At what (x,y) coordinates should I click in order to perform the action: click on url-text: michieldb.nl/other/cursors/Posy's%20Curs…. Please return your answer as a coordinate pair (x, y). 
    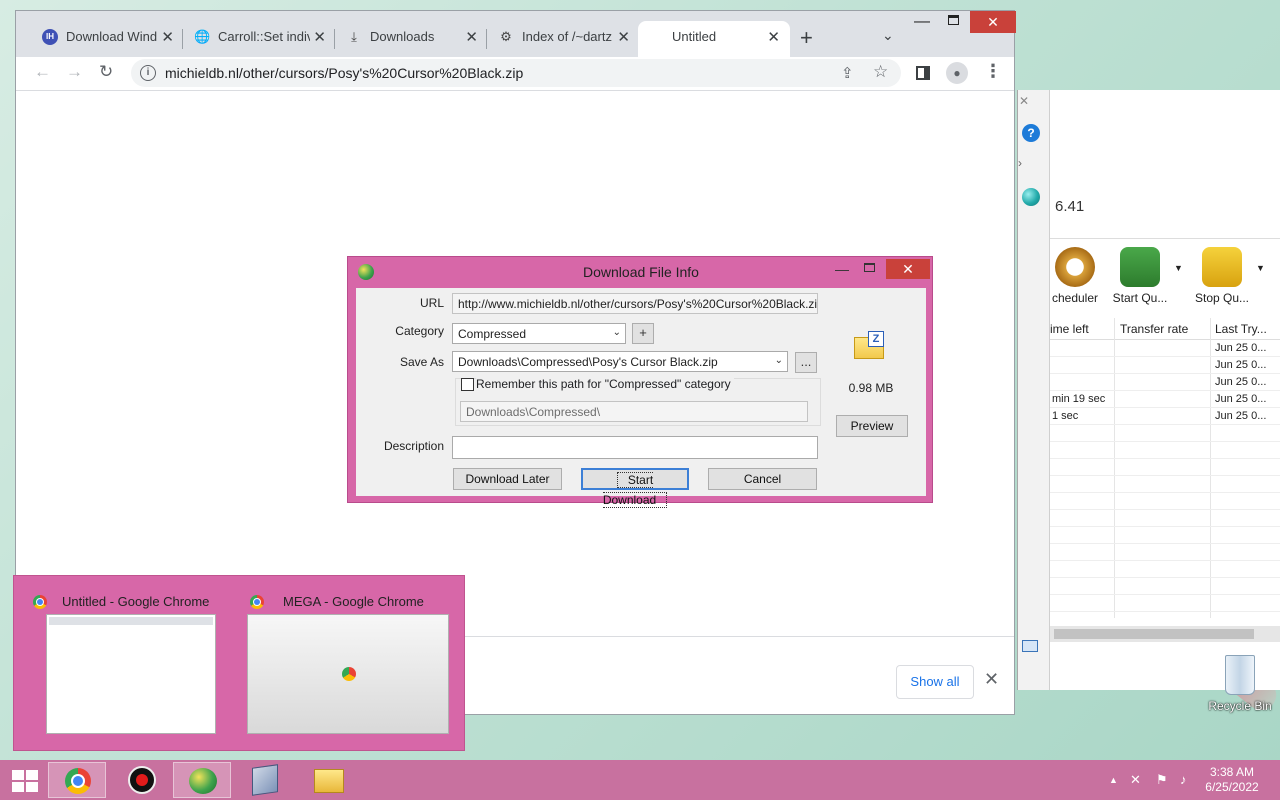
    Looking at the image, I should click on (344, 73).